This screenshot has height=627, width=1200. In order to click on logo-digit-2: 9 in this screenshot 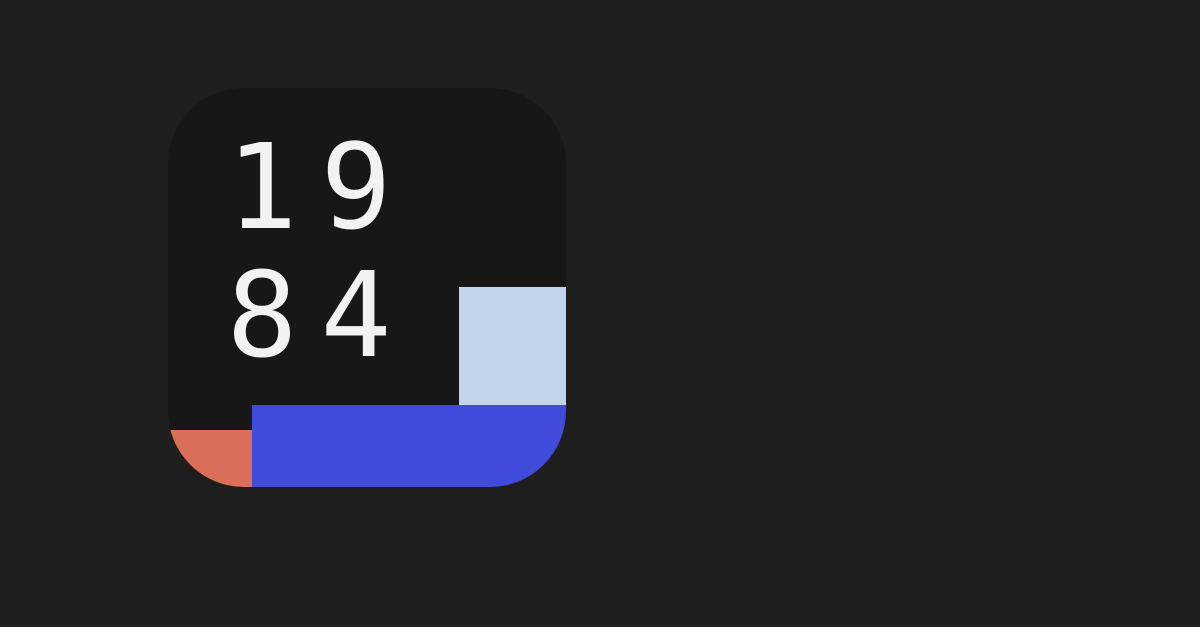, I will do `click(356, 187)`.